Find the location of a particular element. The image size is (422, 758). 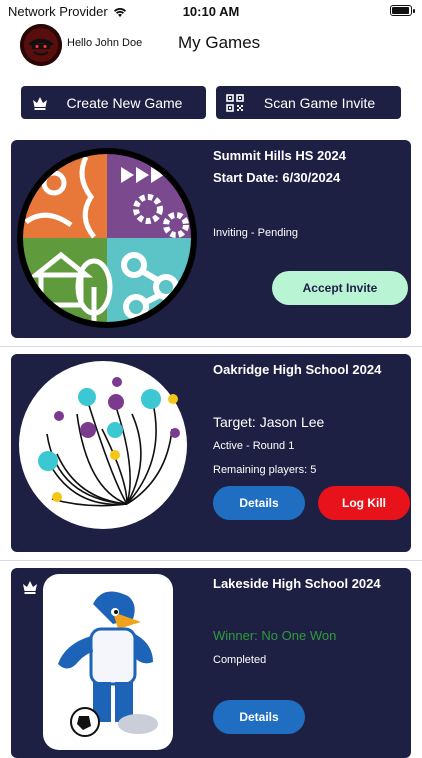

battery-icon is located at coordinates (402, 10).